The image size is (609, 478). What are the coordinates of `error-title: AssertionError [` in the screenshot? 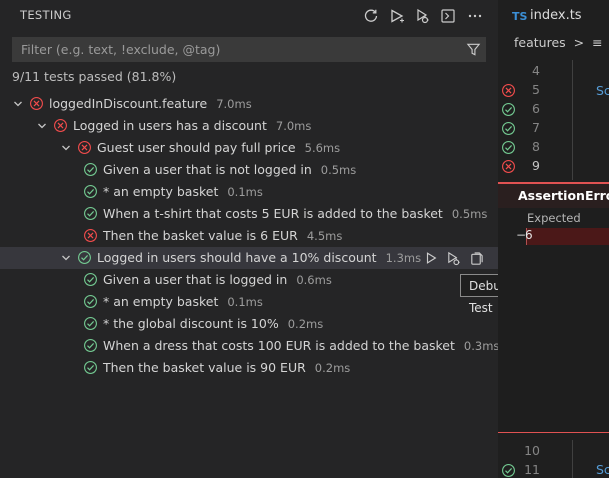 It's located at (563, 195).